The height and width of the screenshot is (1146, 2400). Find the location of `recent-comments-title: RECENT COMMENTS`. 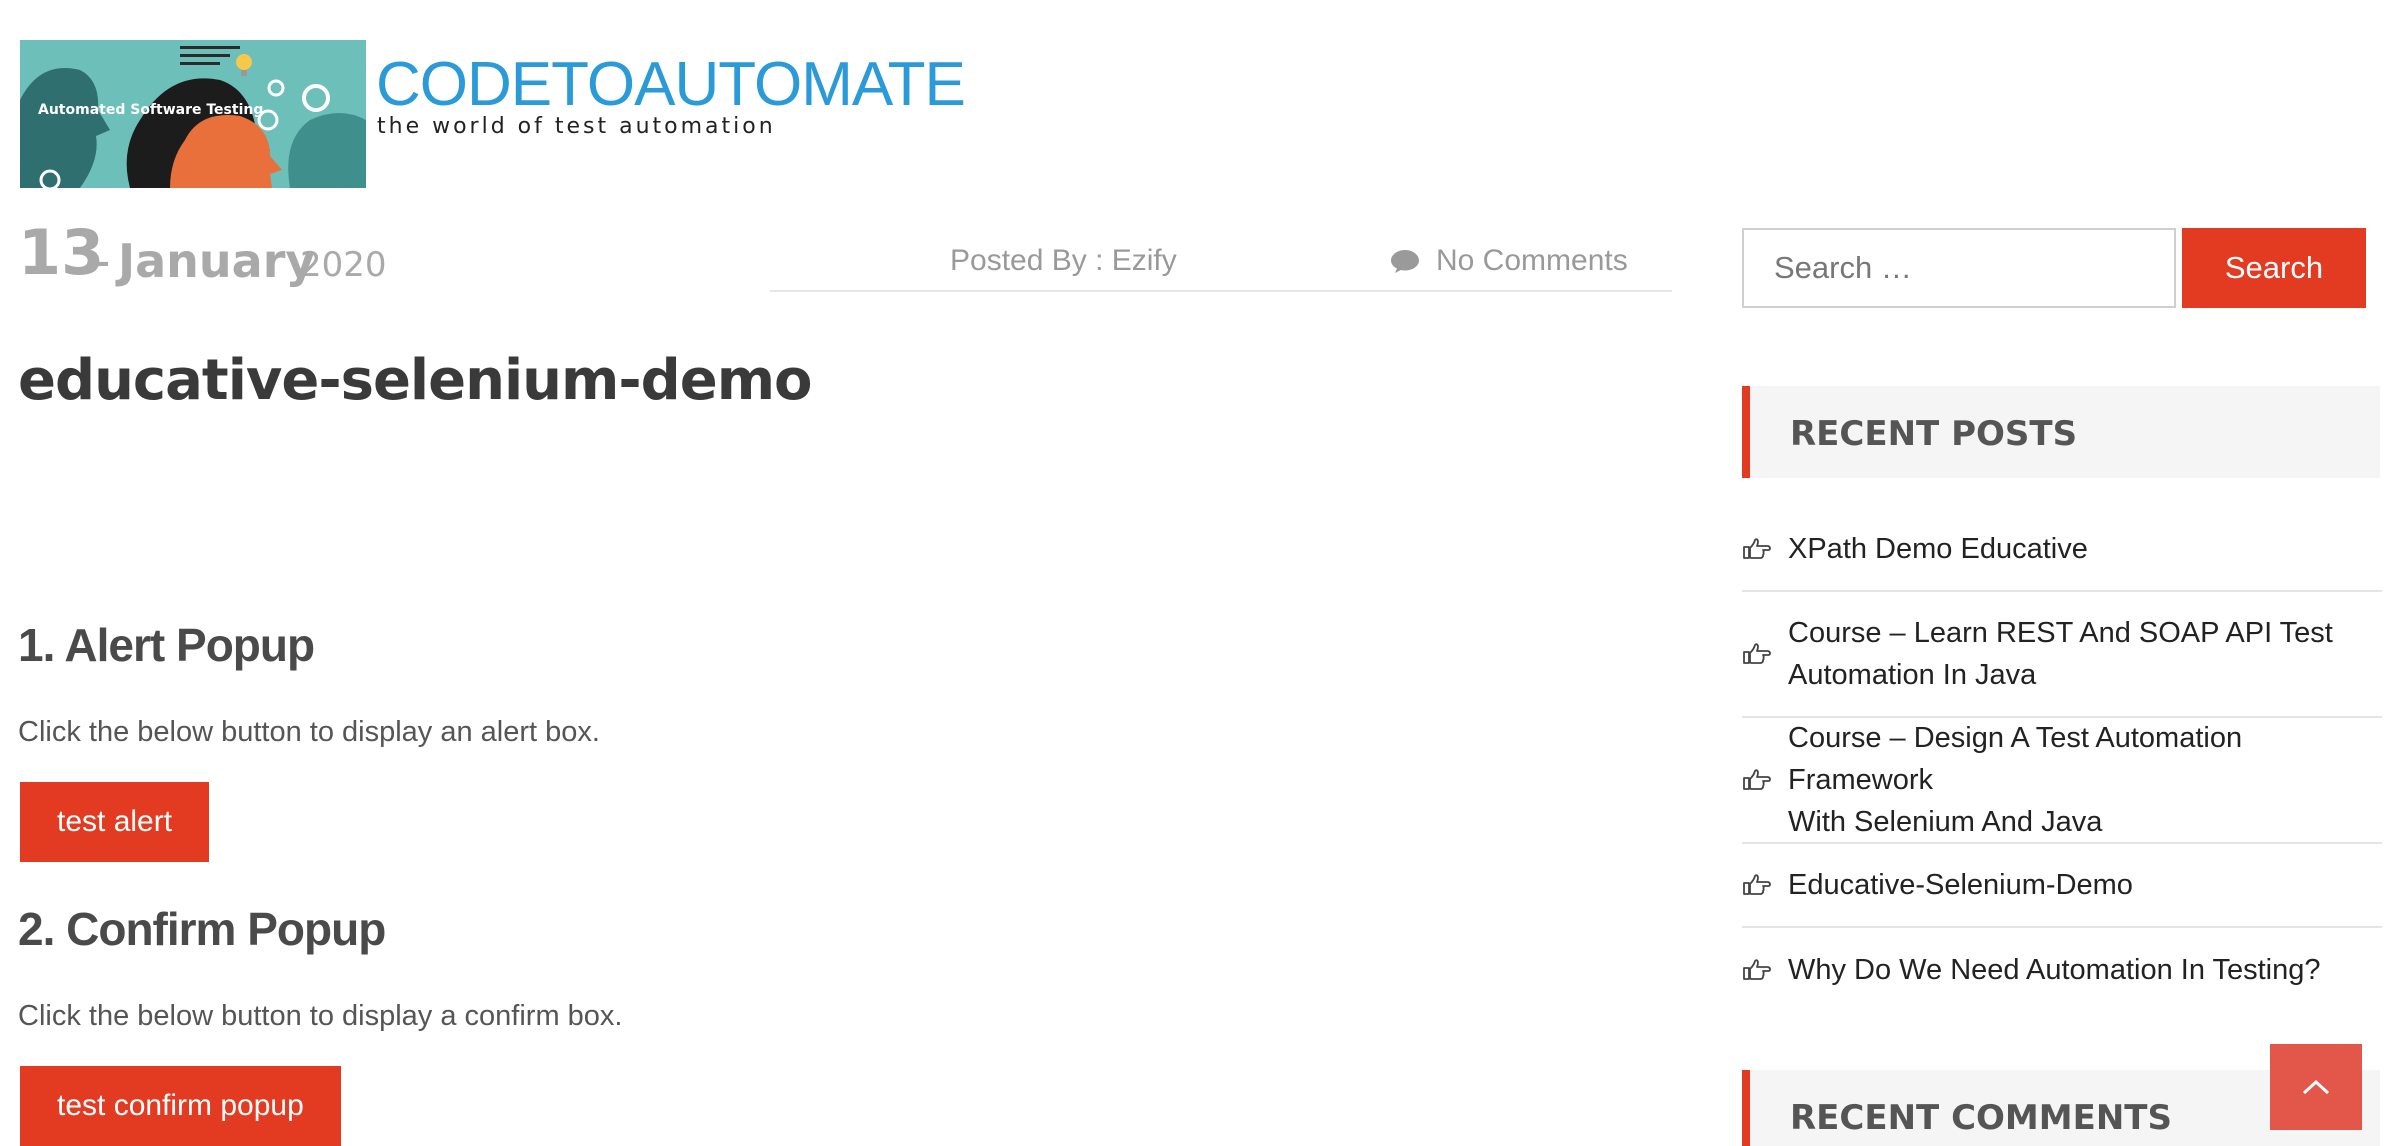

recent-comments-title: RECENT COMMENTS is located at coordinates (1981, 1118).